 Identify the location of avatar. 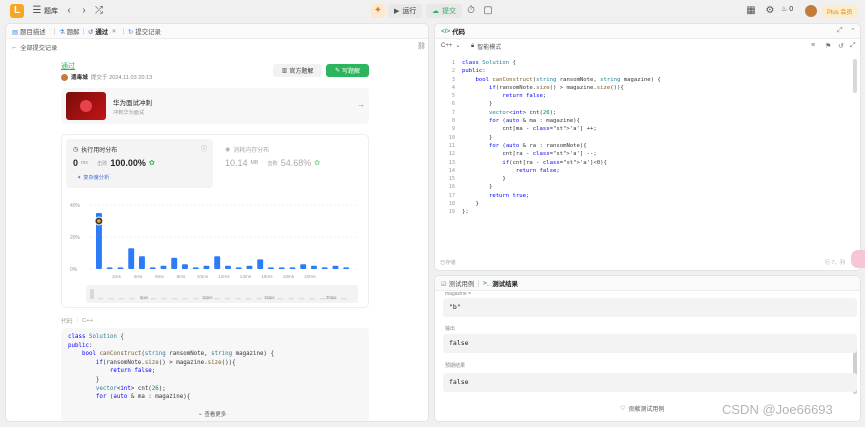
(811, 11).